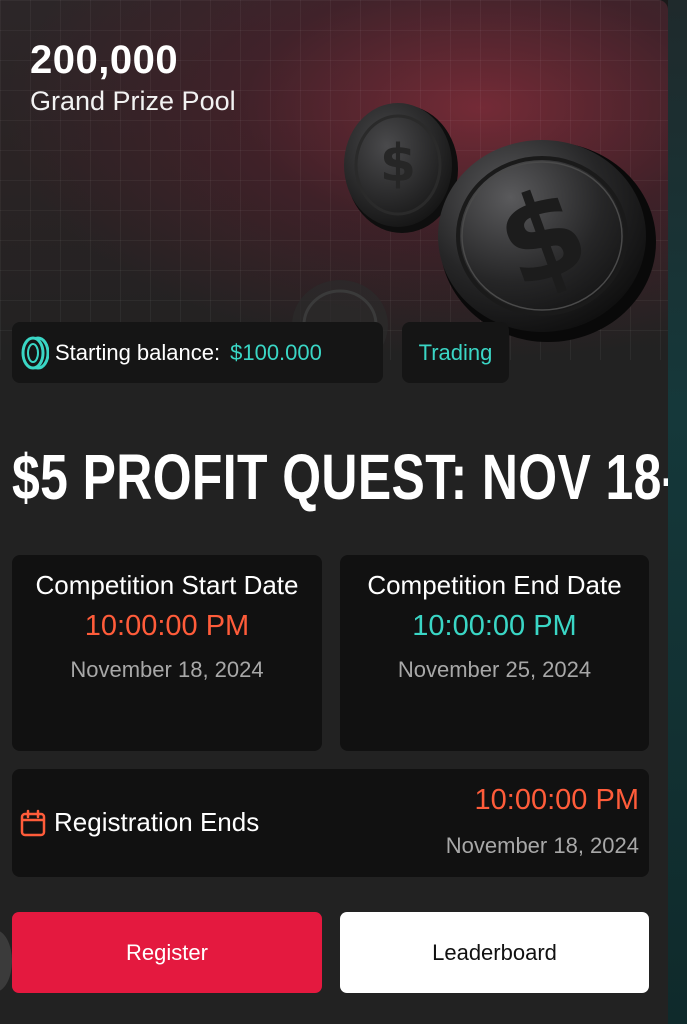 The width and height of the screenshot is (687, 1024). Describe the element at coordinates (167, 626) in the screenshot. I see `competition-start-time: 10:00:00 PM` at that location.